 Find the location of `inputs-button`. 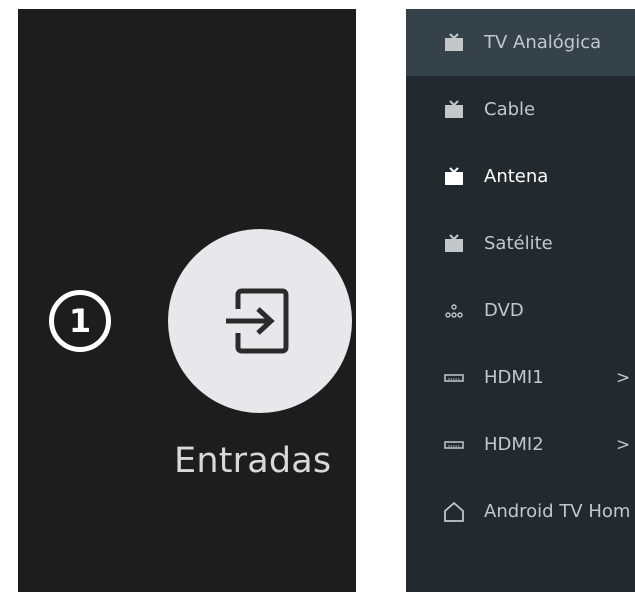

inputs-button is located at coordinates (260, 321).